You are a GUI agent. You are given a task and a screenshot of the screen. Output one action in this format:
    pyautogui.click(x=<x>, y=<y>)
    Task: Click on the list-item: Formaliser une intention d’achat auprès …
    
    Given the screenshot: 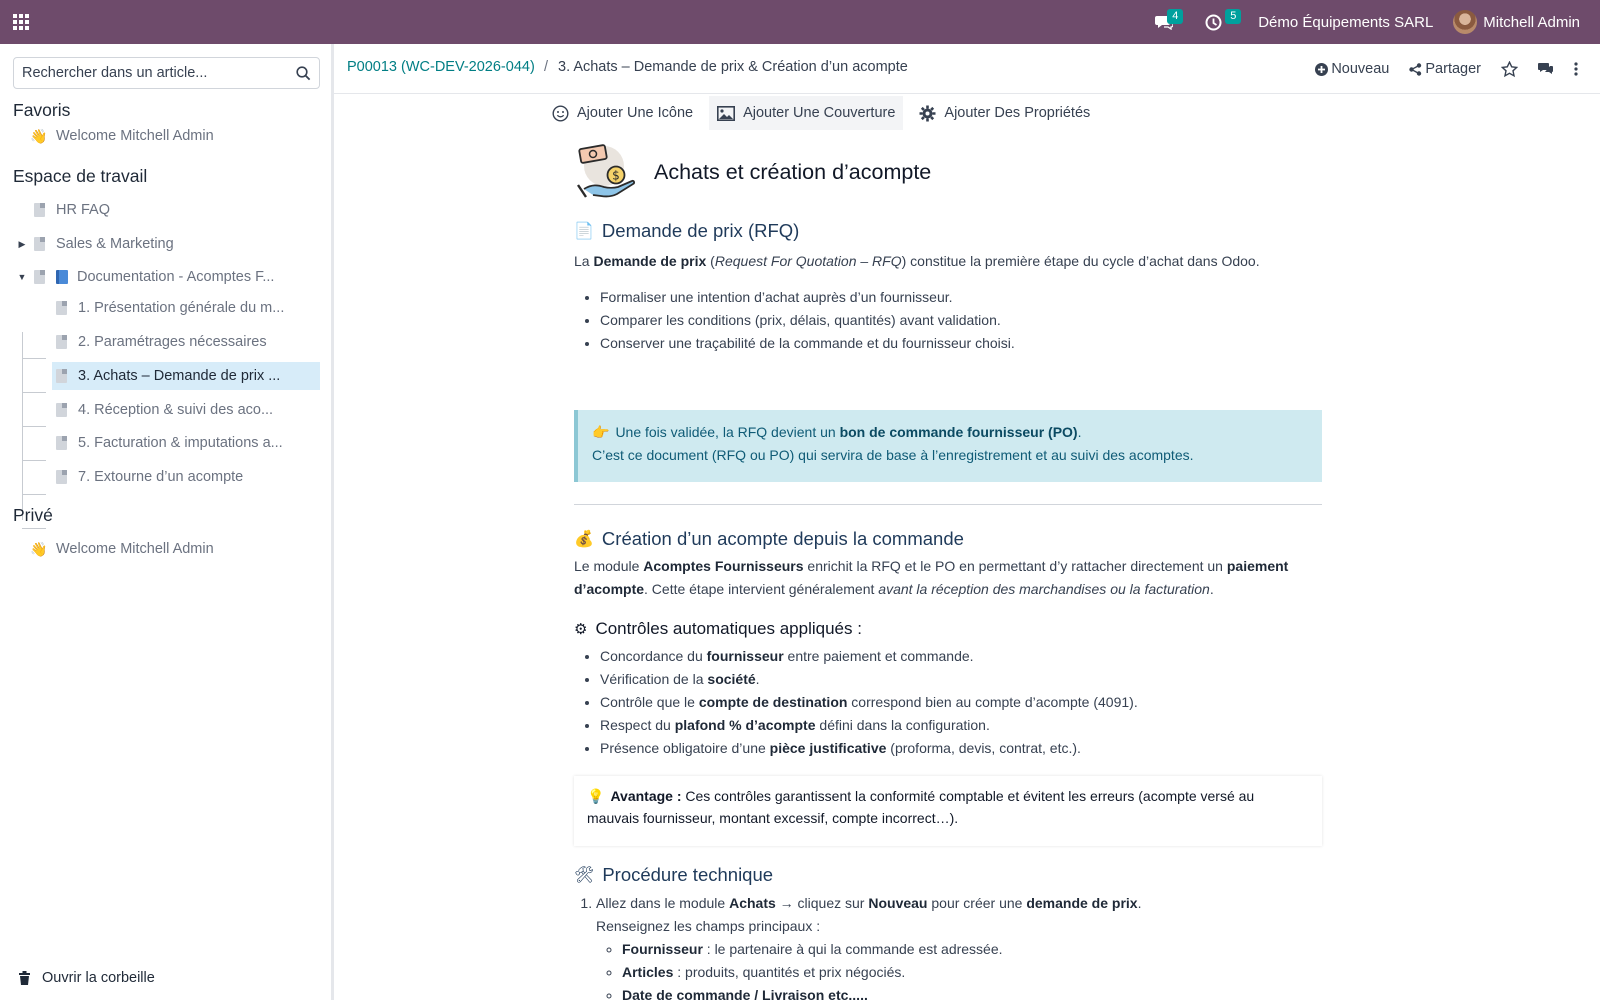 What is the action you would take?
    pyautogui.click(x=807, y=297)
    